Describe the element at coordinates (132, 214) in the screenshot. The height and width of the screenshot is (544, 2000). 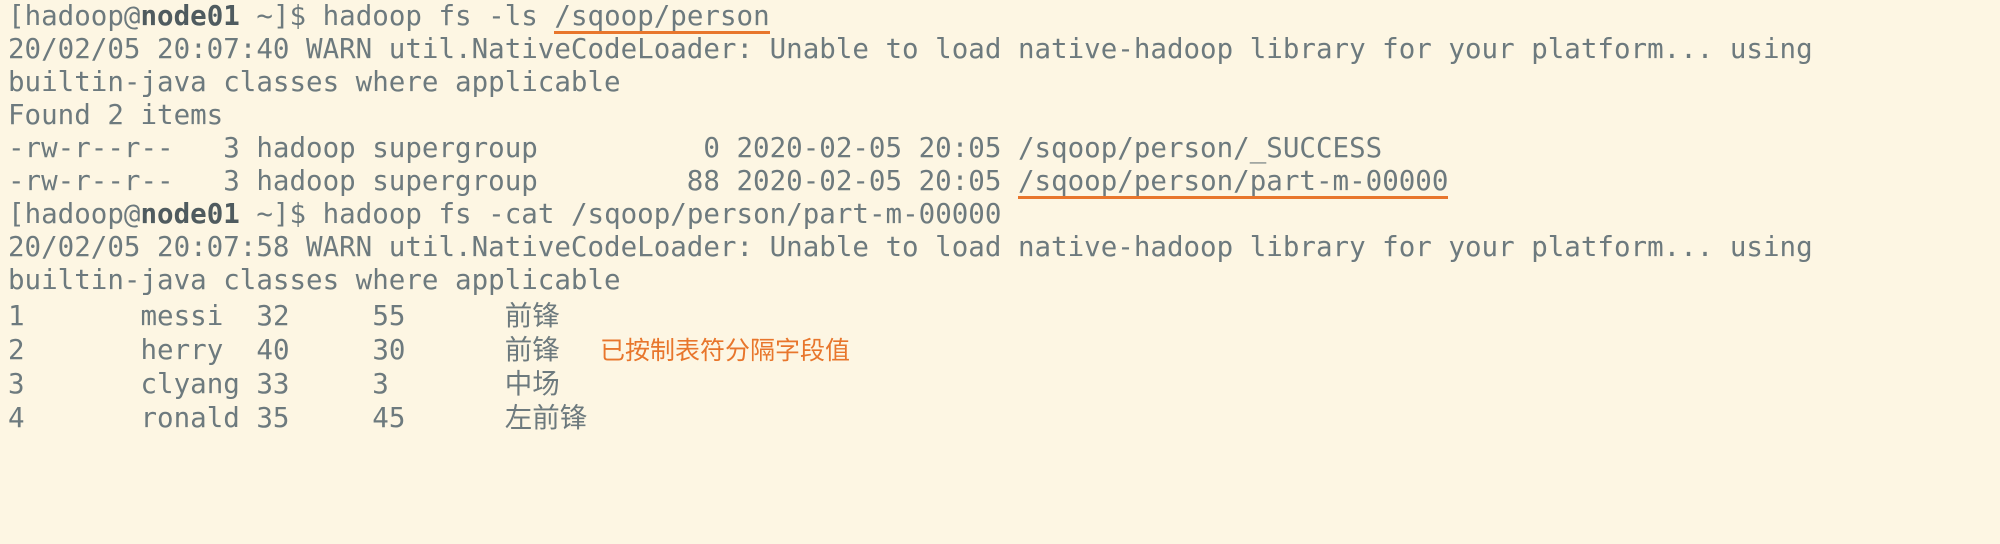
I see `prompt-at-symbol-2: @` at that location.